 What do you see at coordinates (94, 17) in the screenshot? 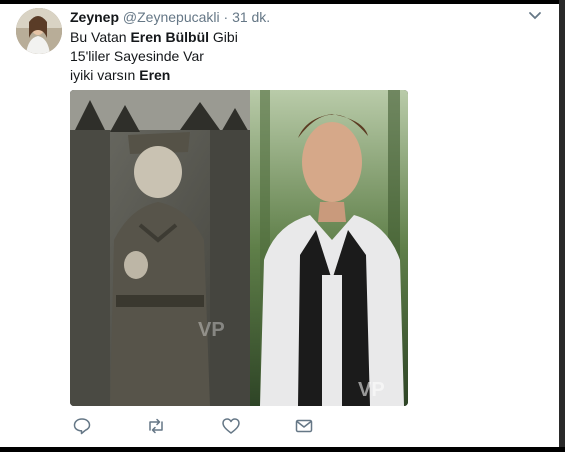
I see `user-name: Zeynep` at bounding box center [94, 17].